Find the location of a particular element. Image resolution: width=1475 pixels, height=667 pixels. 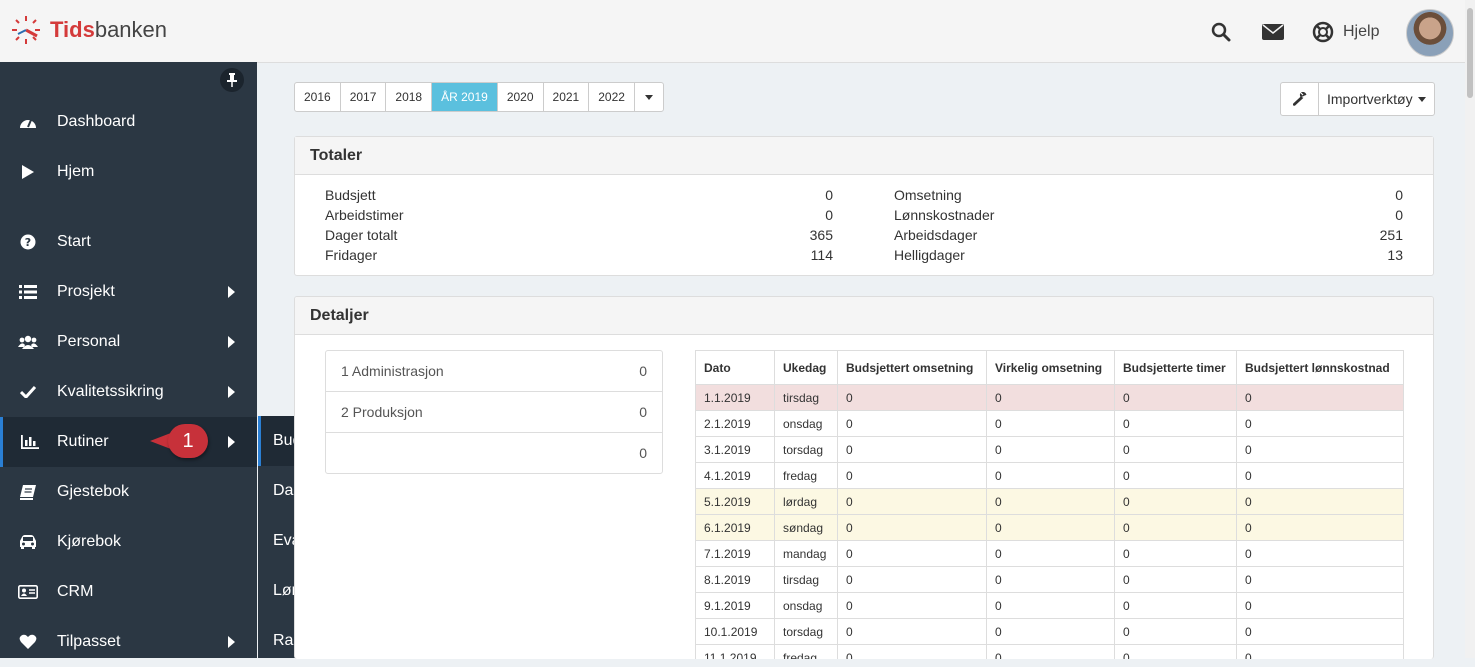

top-bar: Tidsbanken Hjelp is located at coordinates (737, 31).